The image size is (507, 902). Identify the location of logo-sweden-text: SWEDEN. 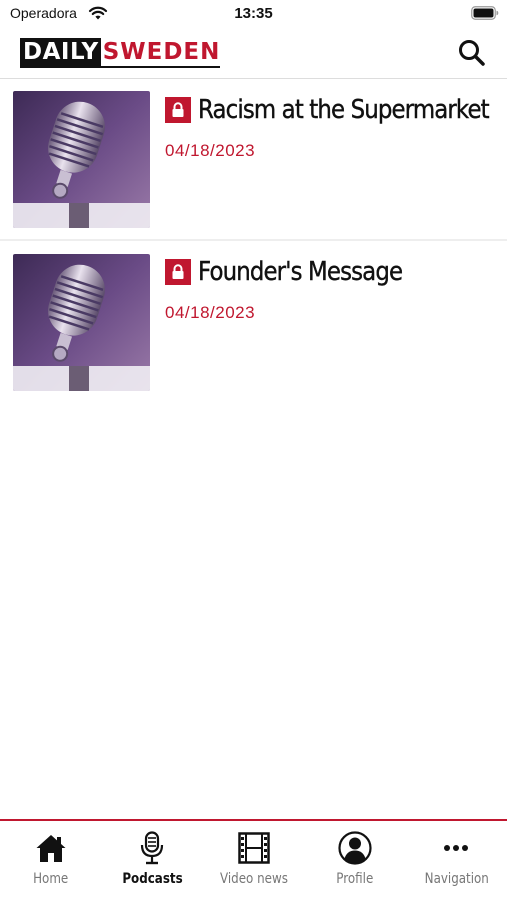
(160, 53).